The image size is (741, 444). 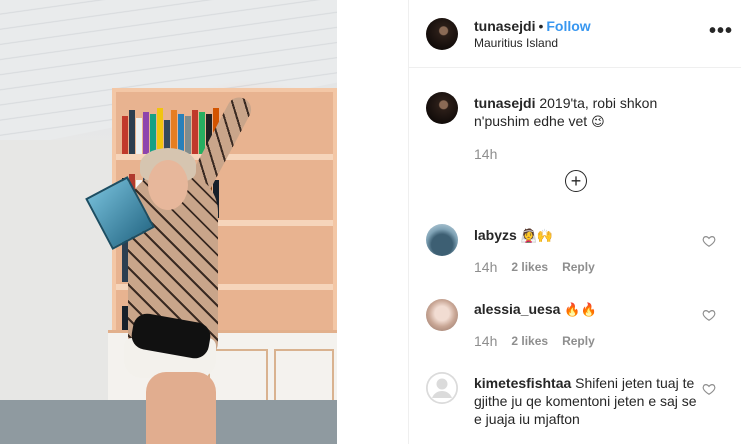 I want to click on post-header: tunasejdi • Follow Mauritius Island •••, so click(x=575, y=34).